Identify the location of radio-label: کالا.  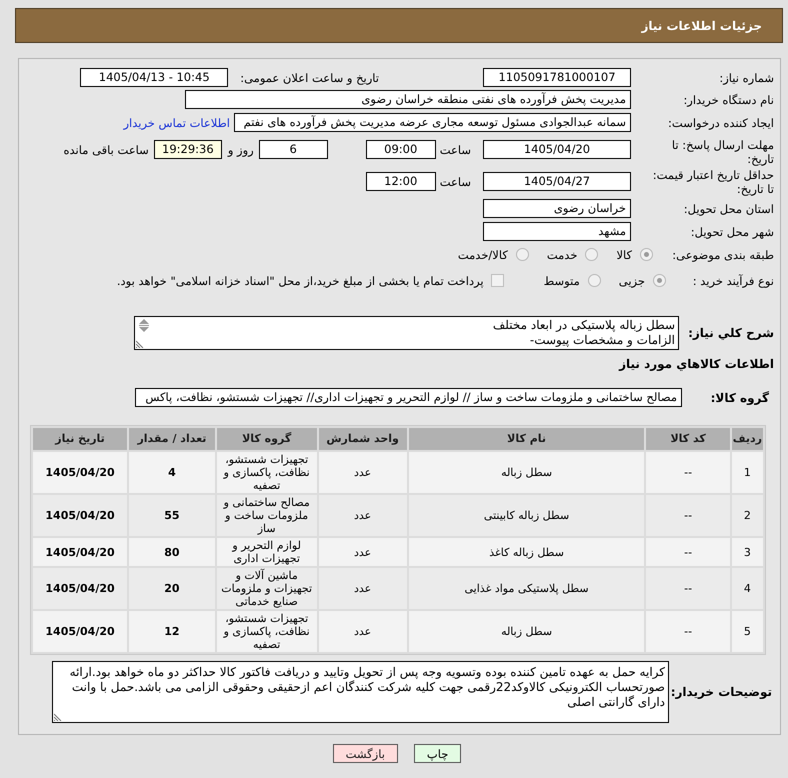
(624, 255).